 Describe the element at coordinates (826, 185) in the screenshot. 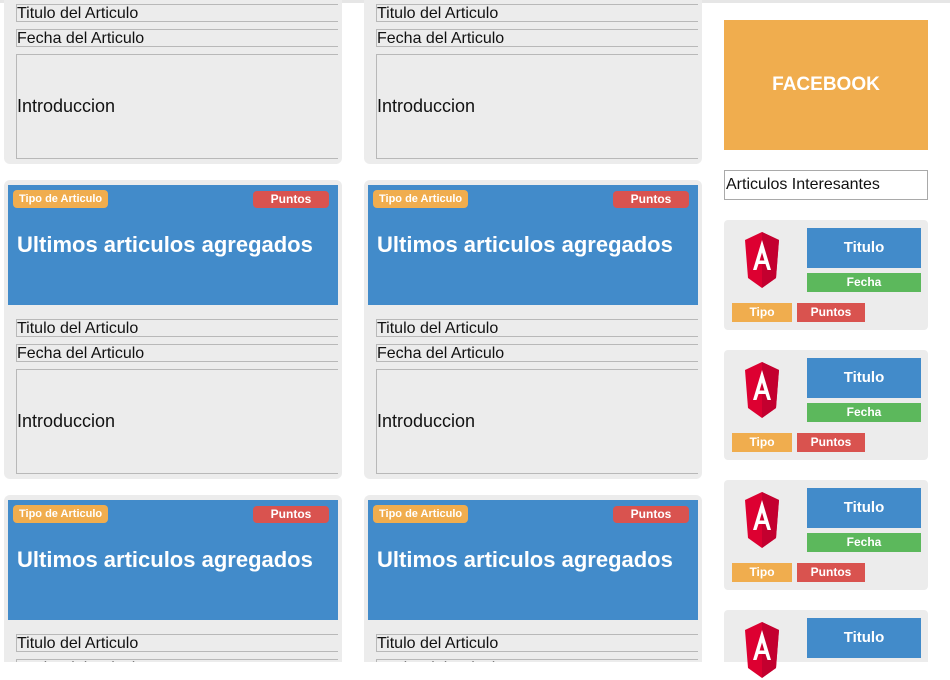

I see `search-input: Articulos Interesantes` at that location.